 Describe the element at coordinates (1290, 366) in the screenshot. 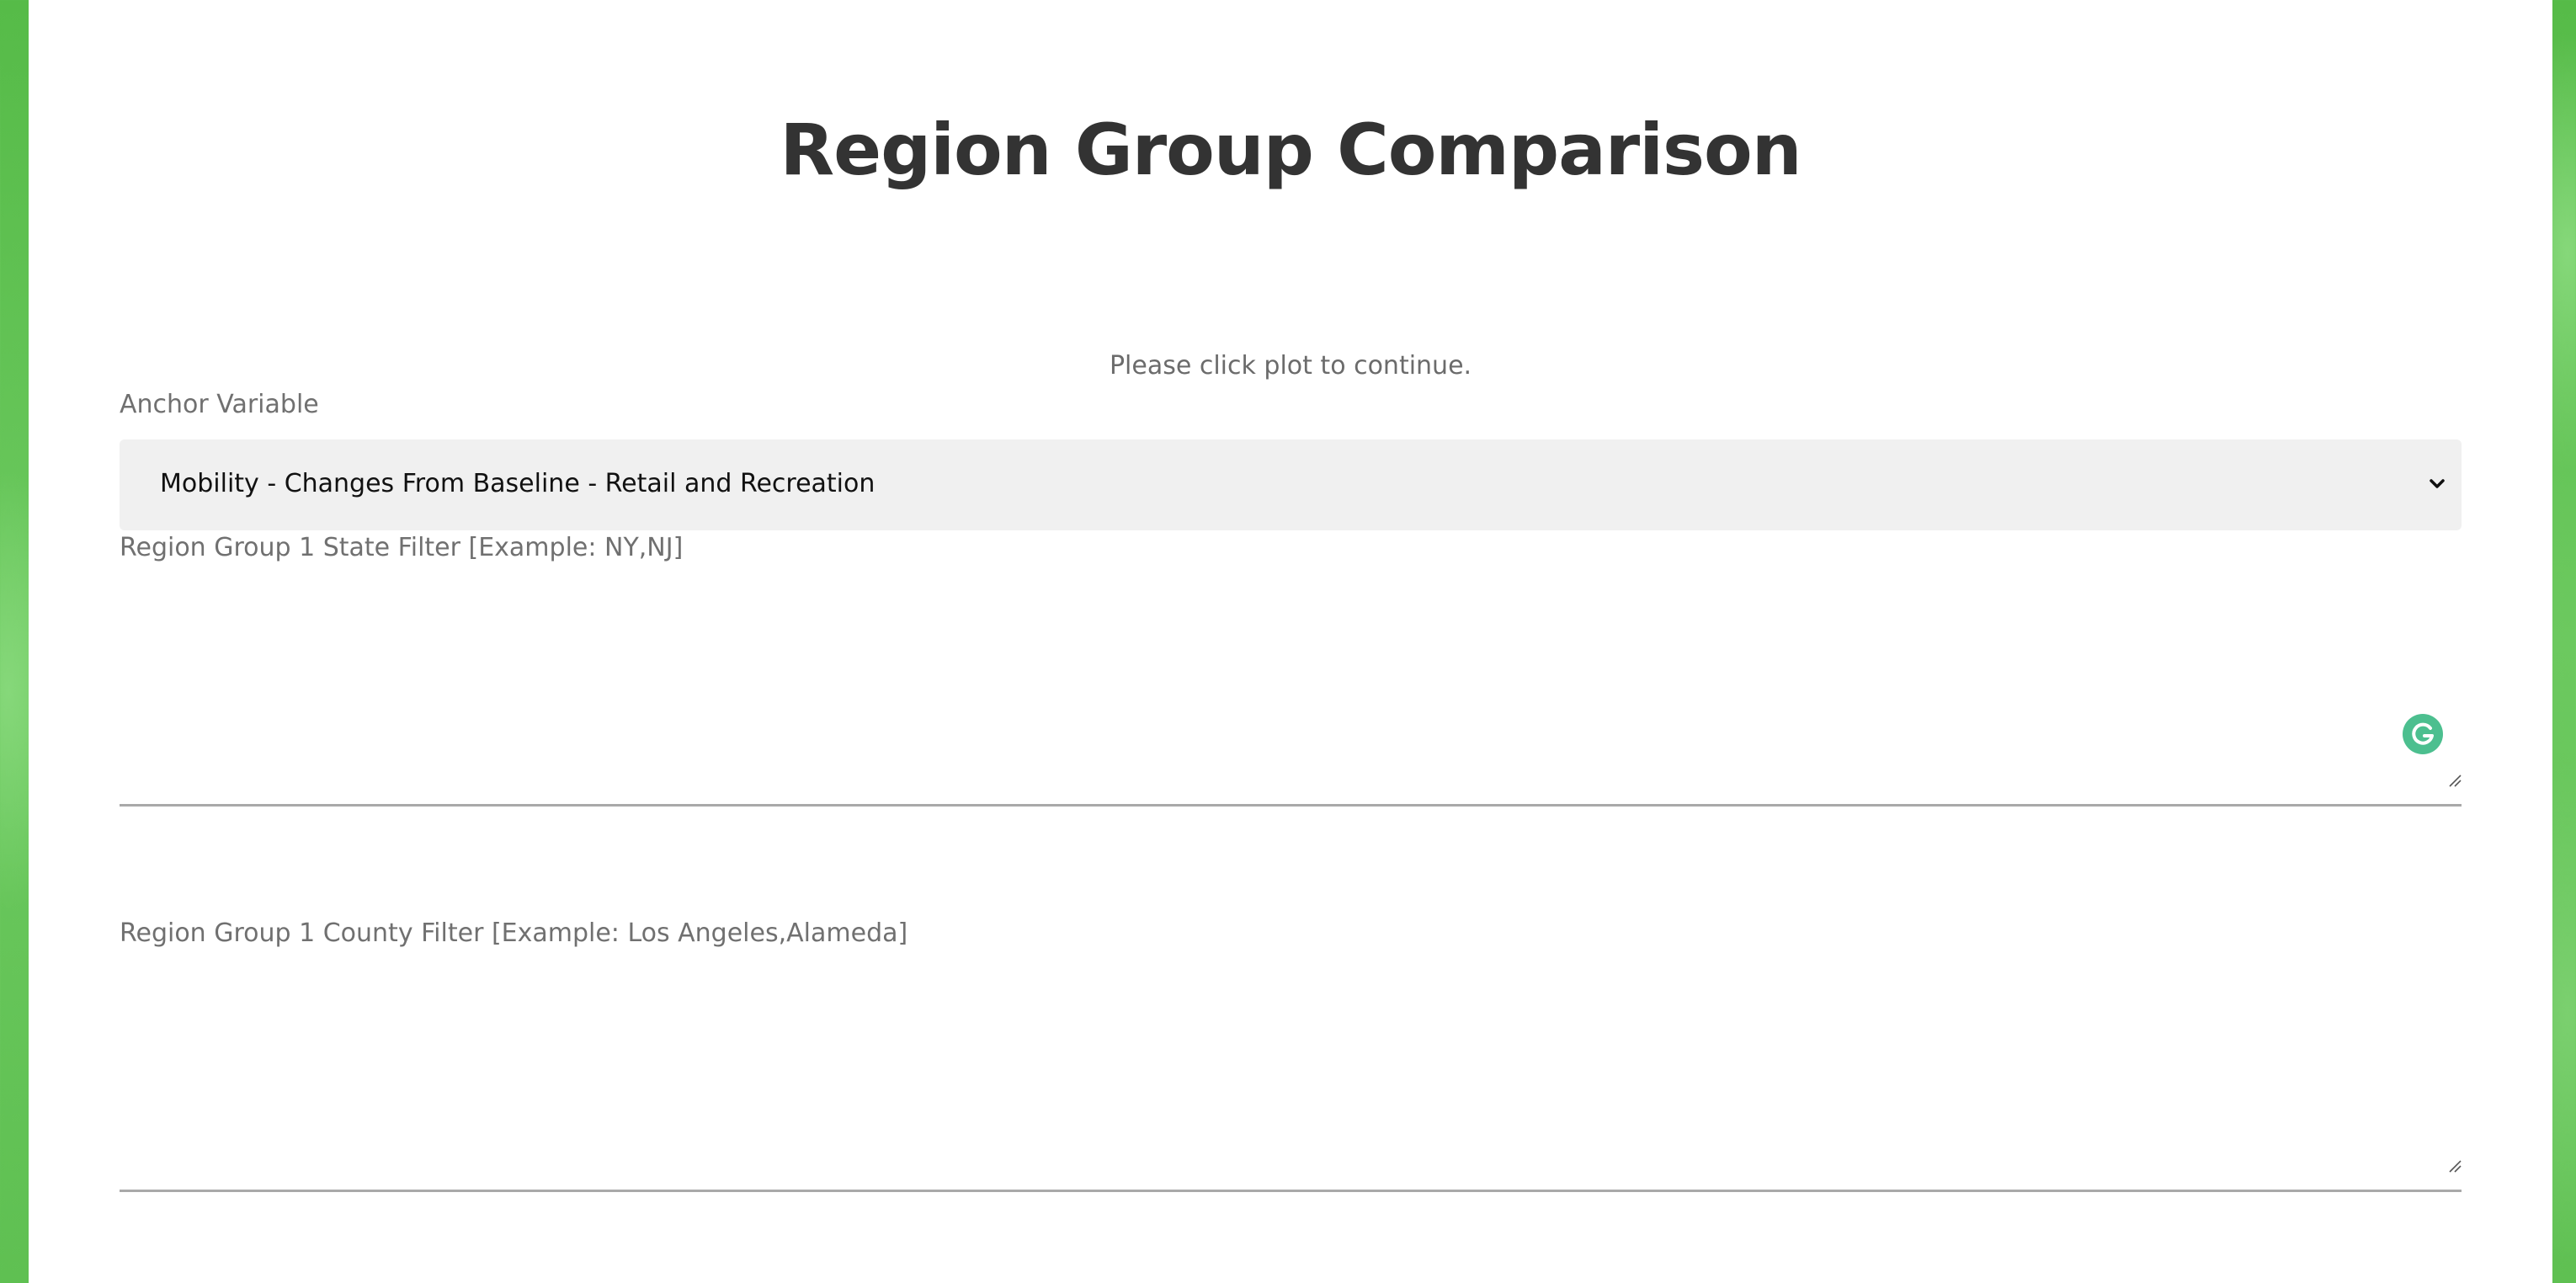

I see `click-plot-notice: Please click plot to continue.` at that location.